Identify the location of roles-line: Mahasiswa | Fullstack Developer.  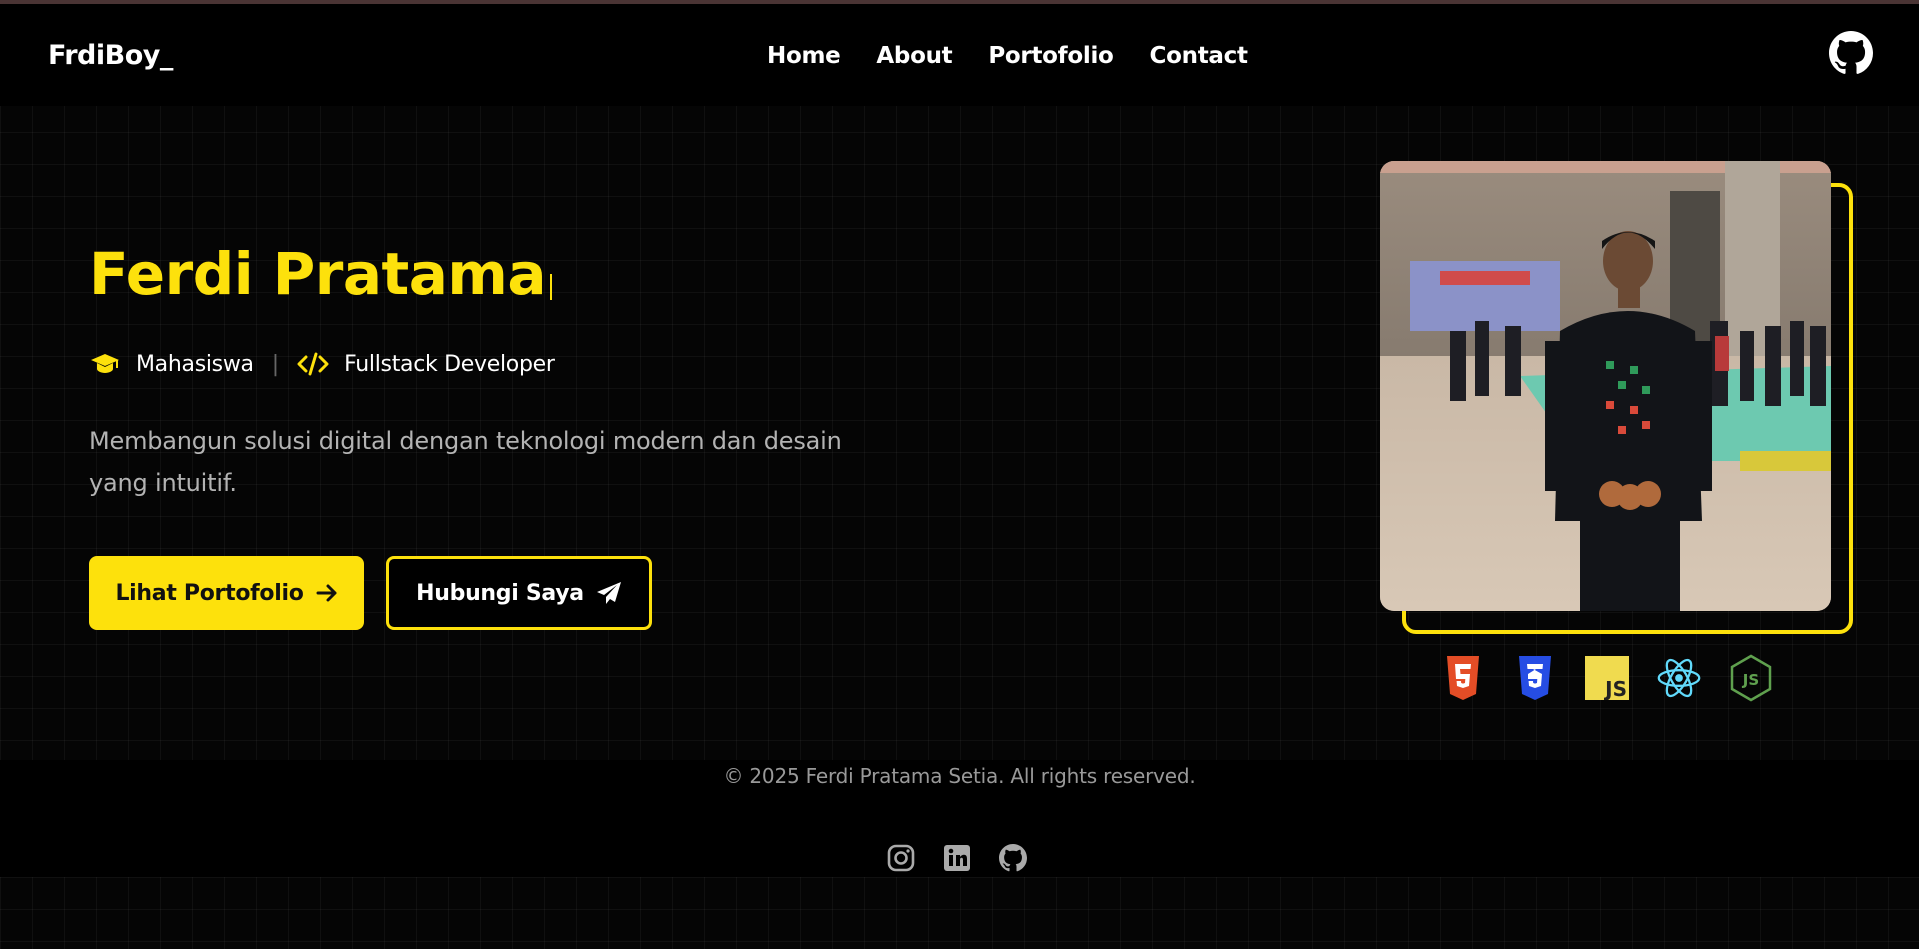
(322, 364).